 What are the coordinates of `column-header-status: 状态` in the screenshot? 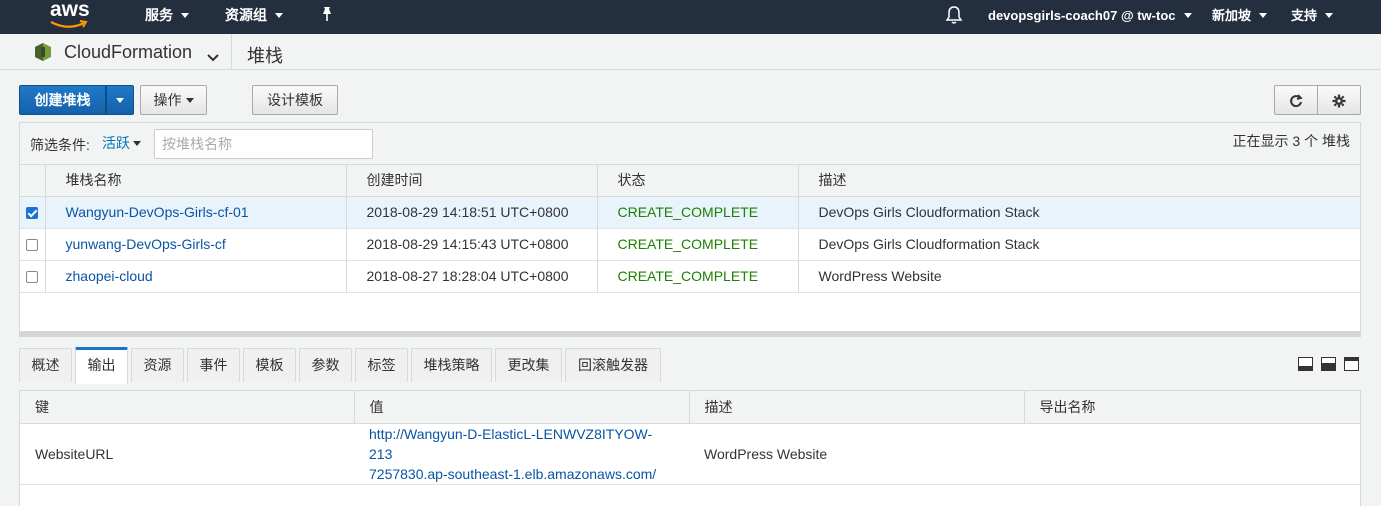 It's located at (698, 181).